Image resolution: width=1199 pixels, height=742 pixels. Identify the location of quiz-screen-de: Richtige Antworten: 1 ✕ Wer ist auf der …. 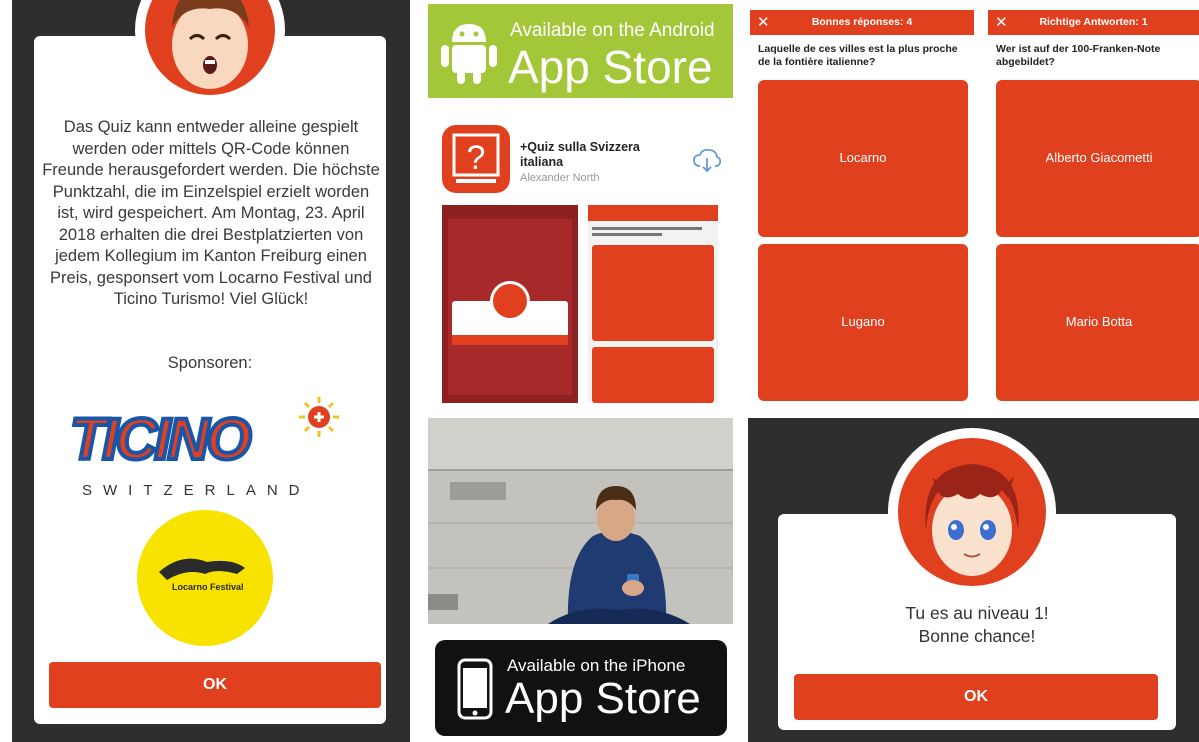
(1093, 210).